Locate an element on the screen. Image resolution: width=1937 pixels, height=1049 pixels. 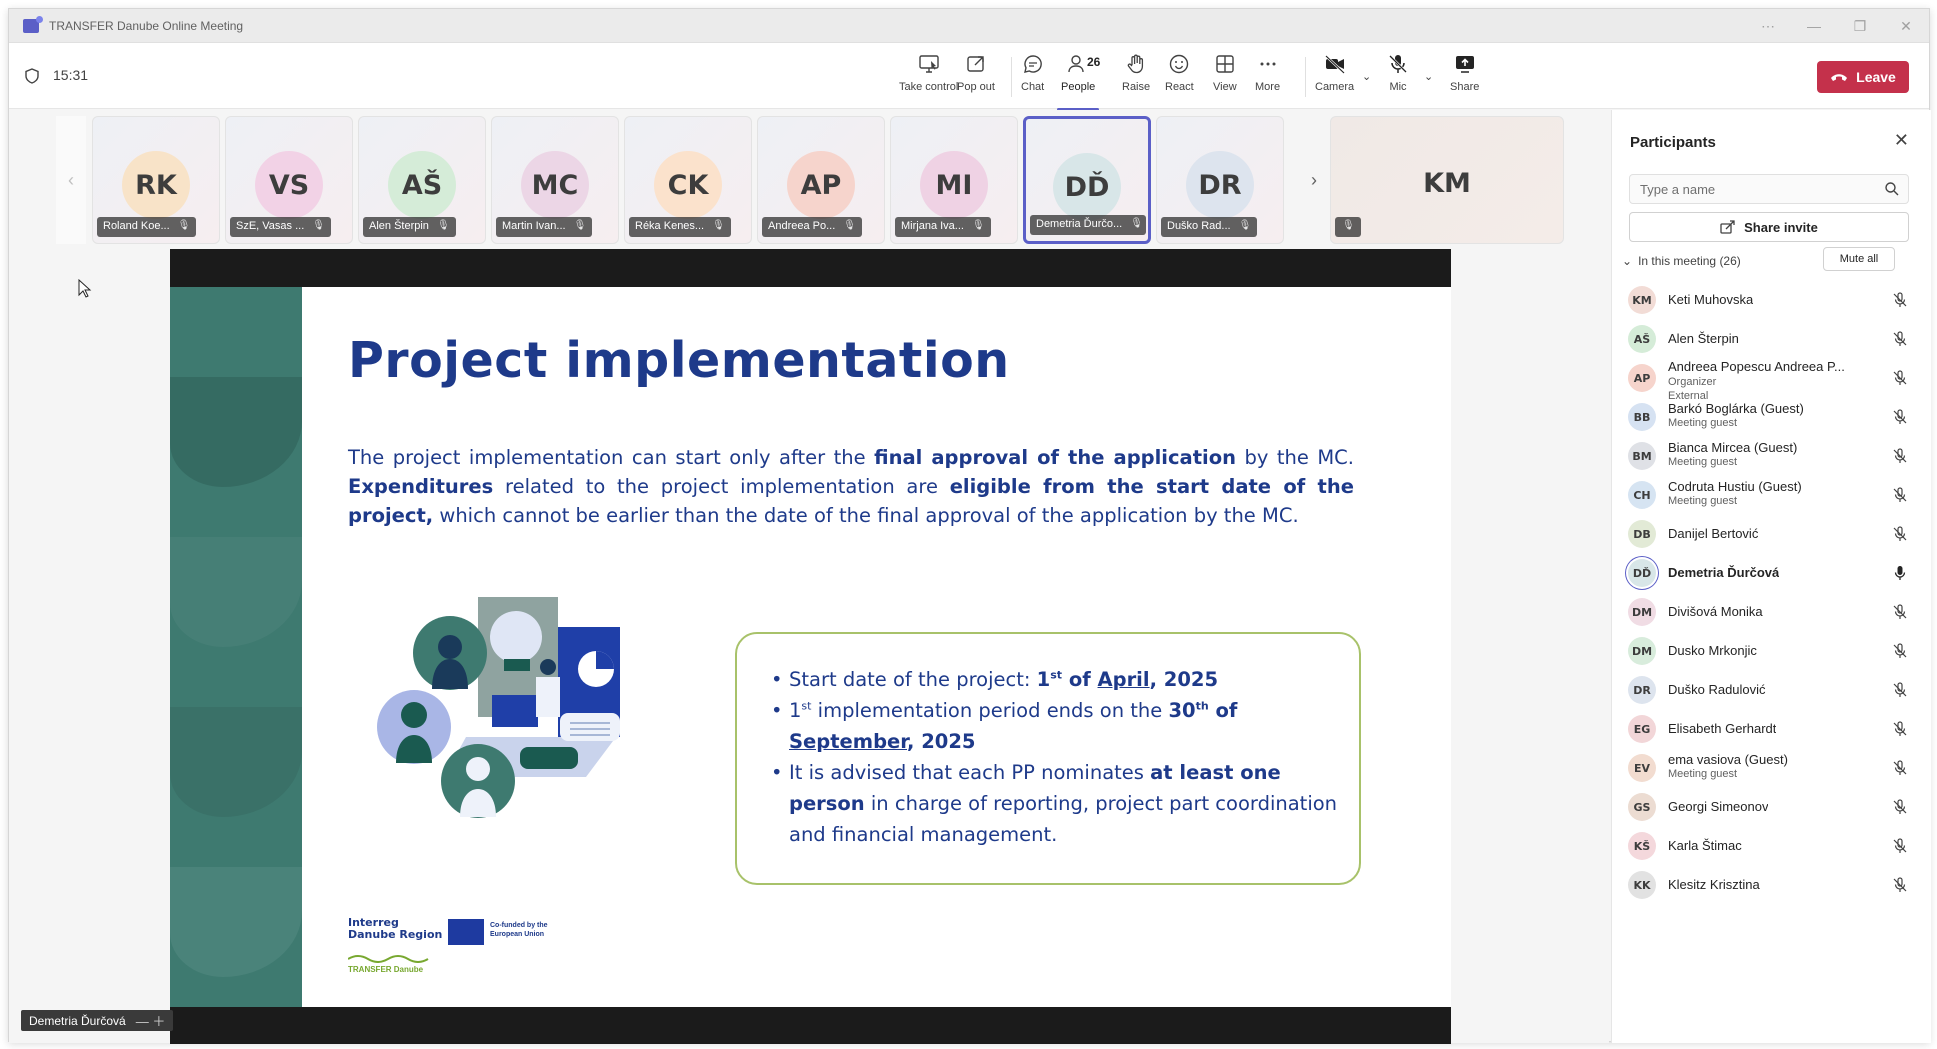
participant-row: EV ema vasiova (Guest) Meeting guest is located at coordinates (1771, 768).